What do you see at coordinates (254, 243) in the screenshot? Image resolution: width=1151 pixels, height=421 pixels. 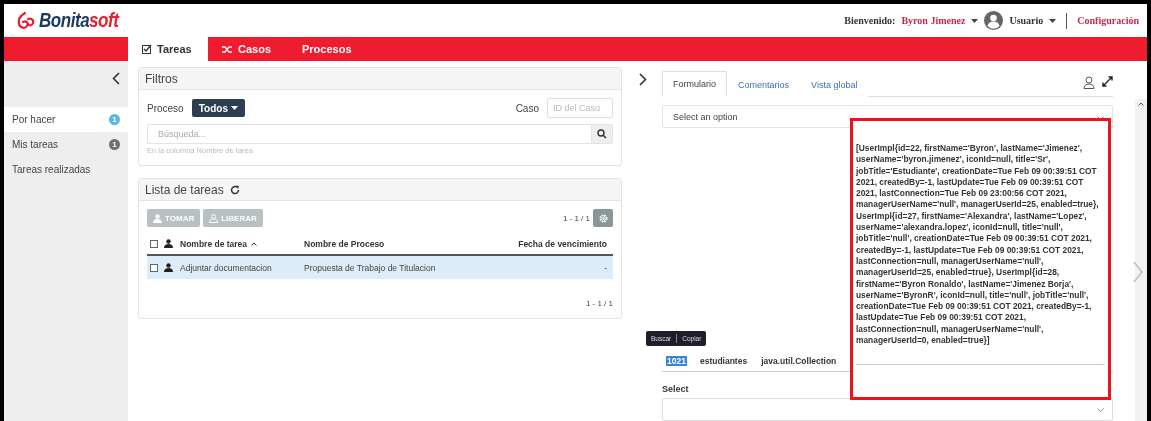 I see `sort-caret-icon` at bounding box center [254, 243].